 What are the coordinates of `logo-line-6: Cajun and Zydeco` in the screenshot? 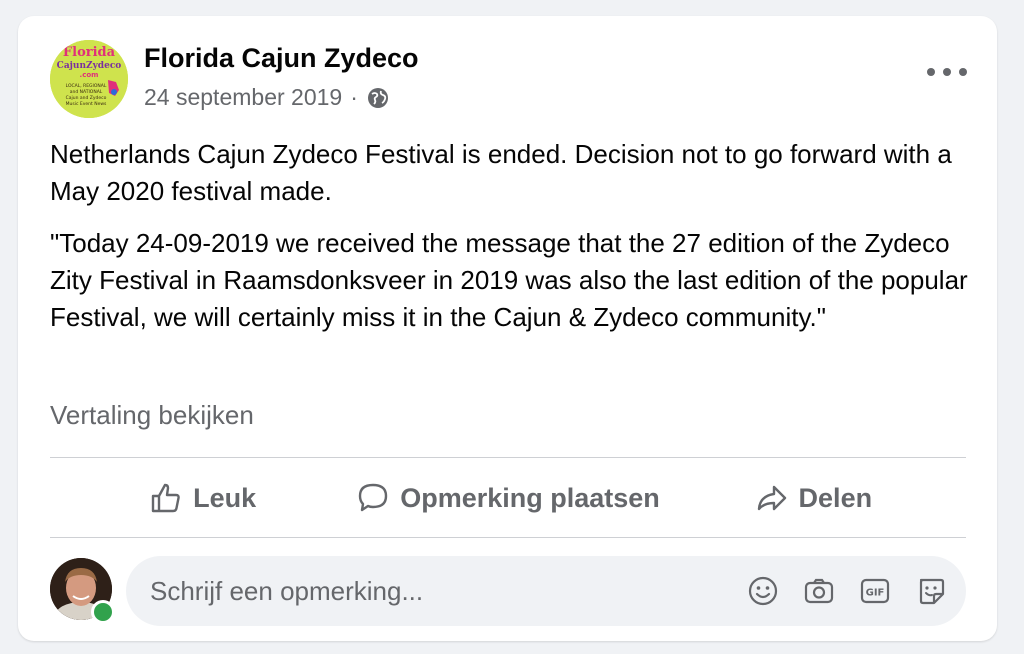 It's located at (86, 98).